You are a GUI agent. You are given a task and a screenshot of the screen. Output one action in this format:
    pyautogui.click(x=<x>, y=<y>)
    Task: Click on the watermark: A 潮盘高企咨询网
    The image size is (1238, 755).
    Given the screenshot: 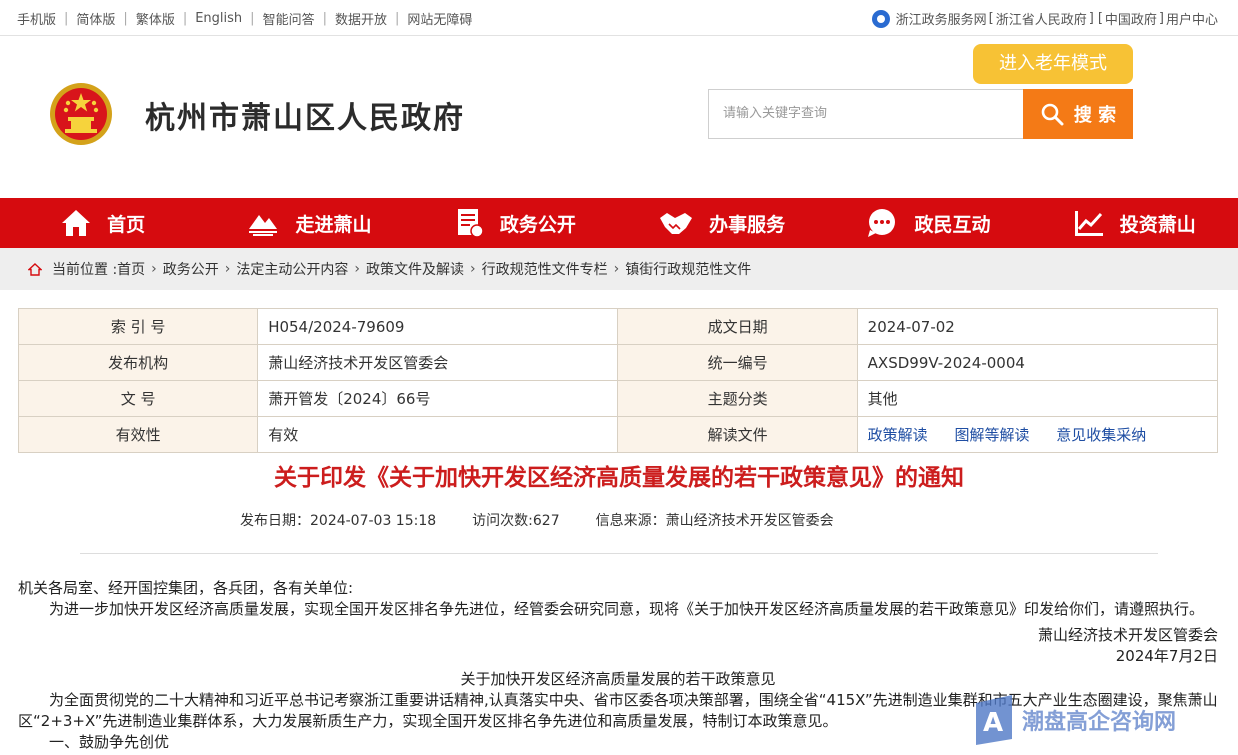 What is the action you would take?
    pyautogui.click(x=1102, y=720)
    